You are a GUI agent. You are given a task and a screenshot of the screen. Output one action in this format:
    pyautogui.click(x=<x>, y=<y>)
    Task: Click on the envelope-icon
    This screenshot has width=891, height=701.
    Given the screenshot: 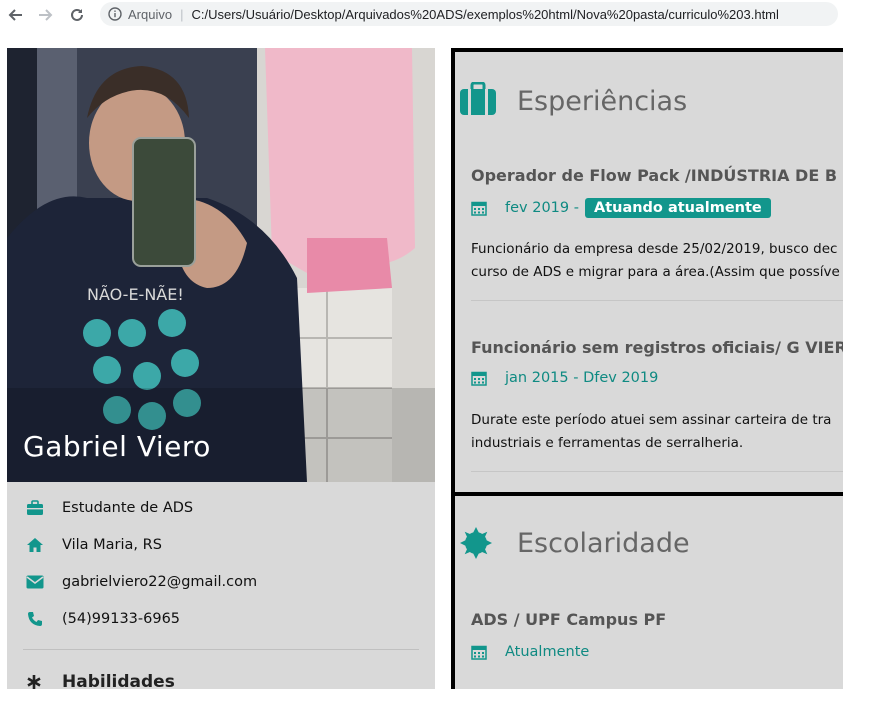 What is the action you would take?
    pyautogui.click(x=35, y=582)
    